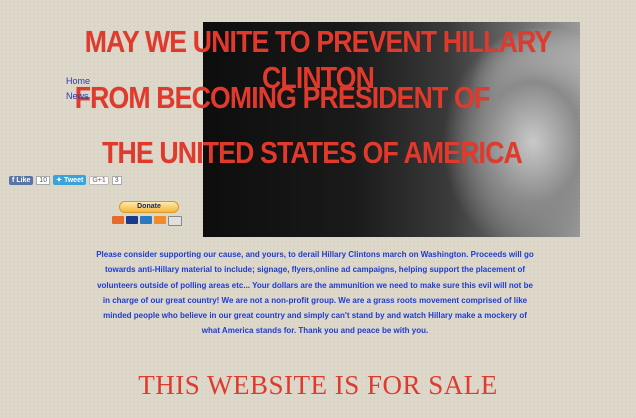 The height and width of the screenshot is (418, 636). I want to click on google-plus-button: G+1, so click(99, 180).